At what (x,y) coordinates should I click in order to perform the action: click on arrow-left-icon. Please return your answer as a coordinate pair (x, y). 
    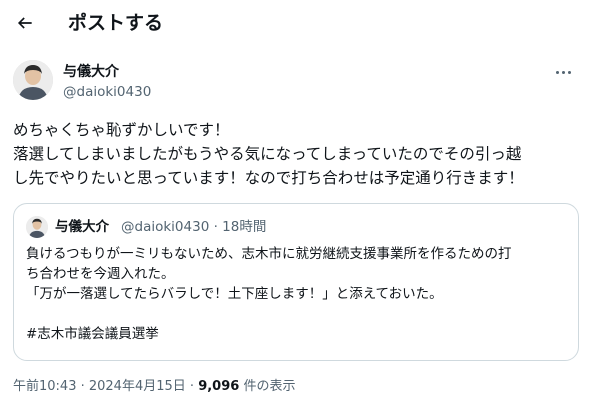
    Looking at the image, I should click on (24, 23).